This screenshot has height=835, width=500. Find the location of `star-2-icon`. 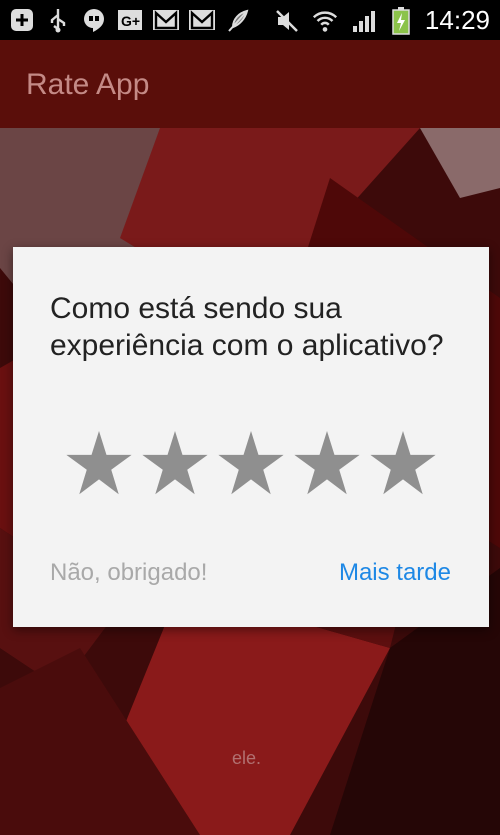

star-2-icon is located at coordinates (175, 463).